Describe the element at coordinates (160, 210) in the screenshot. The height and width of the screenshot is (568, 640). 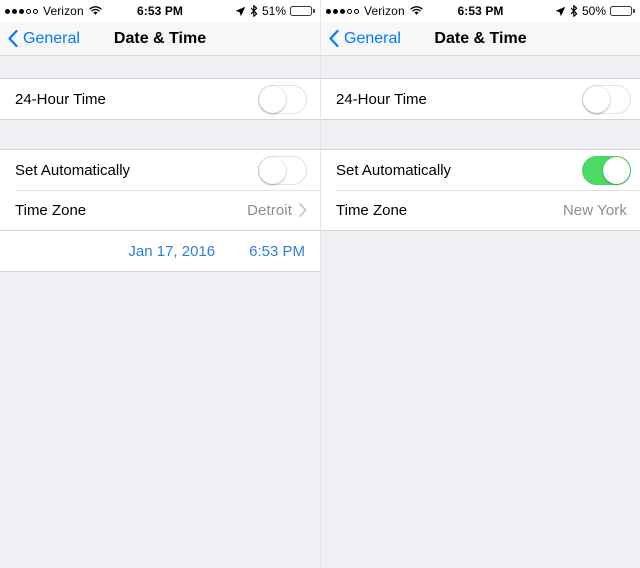
I see `row-time-zone: Time Zone Detroit` at that location.